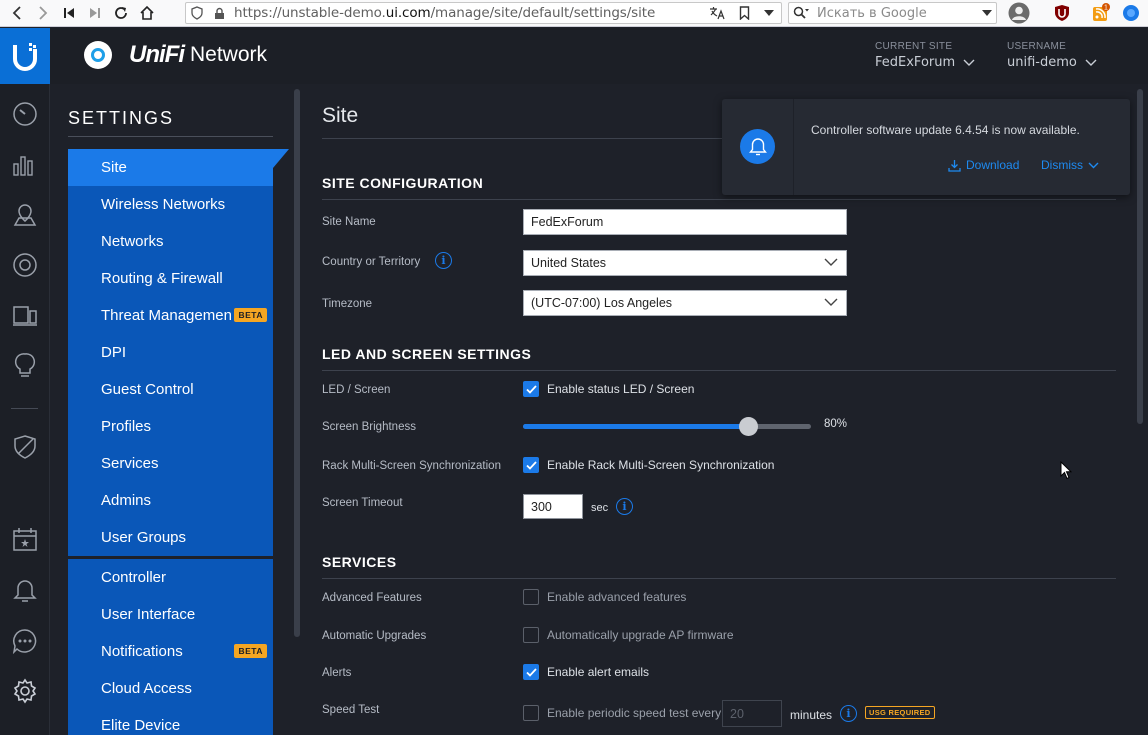 This screenshot has width=1148, height=735. I want to click on speed-test-interval-value: 20, so click(737, 713).